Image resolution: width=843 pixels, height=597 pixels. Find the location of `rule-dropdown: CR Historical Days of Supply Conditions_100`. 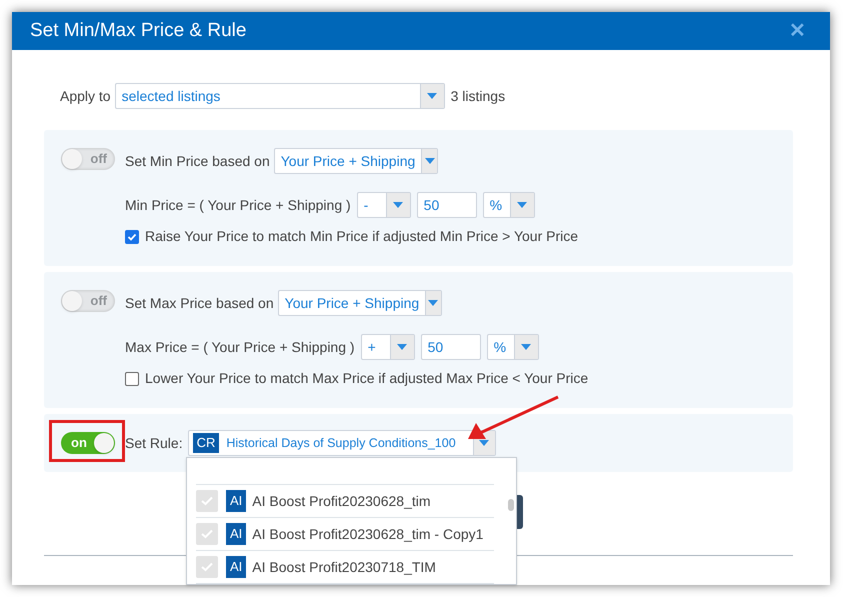

rule-dropdown: CR Historical Days of Supply Conditions_100 is located at coordinates (342, 443).